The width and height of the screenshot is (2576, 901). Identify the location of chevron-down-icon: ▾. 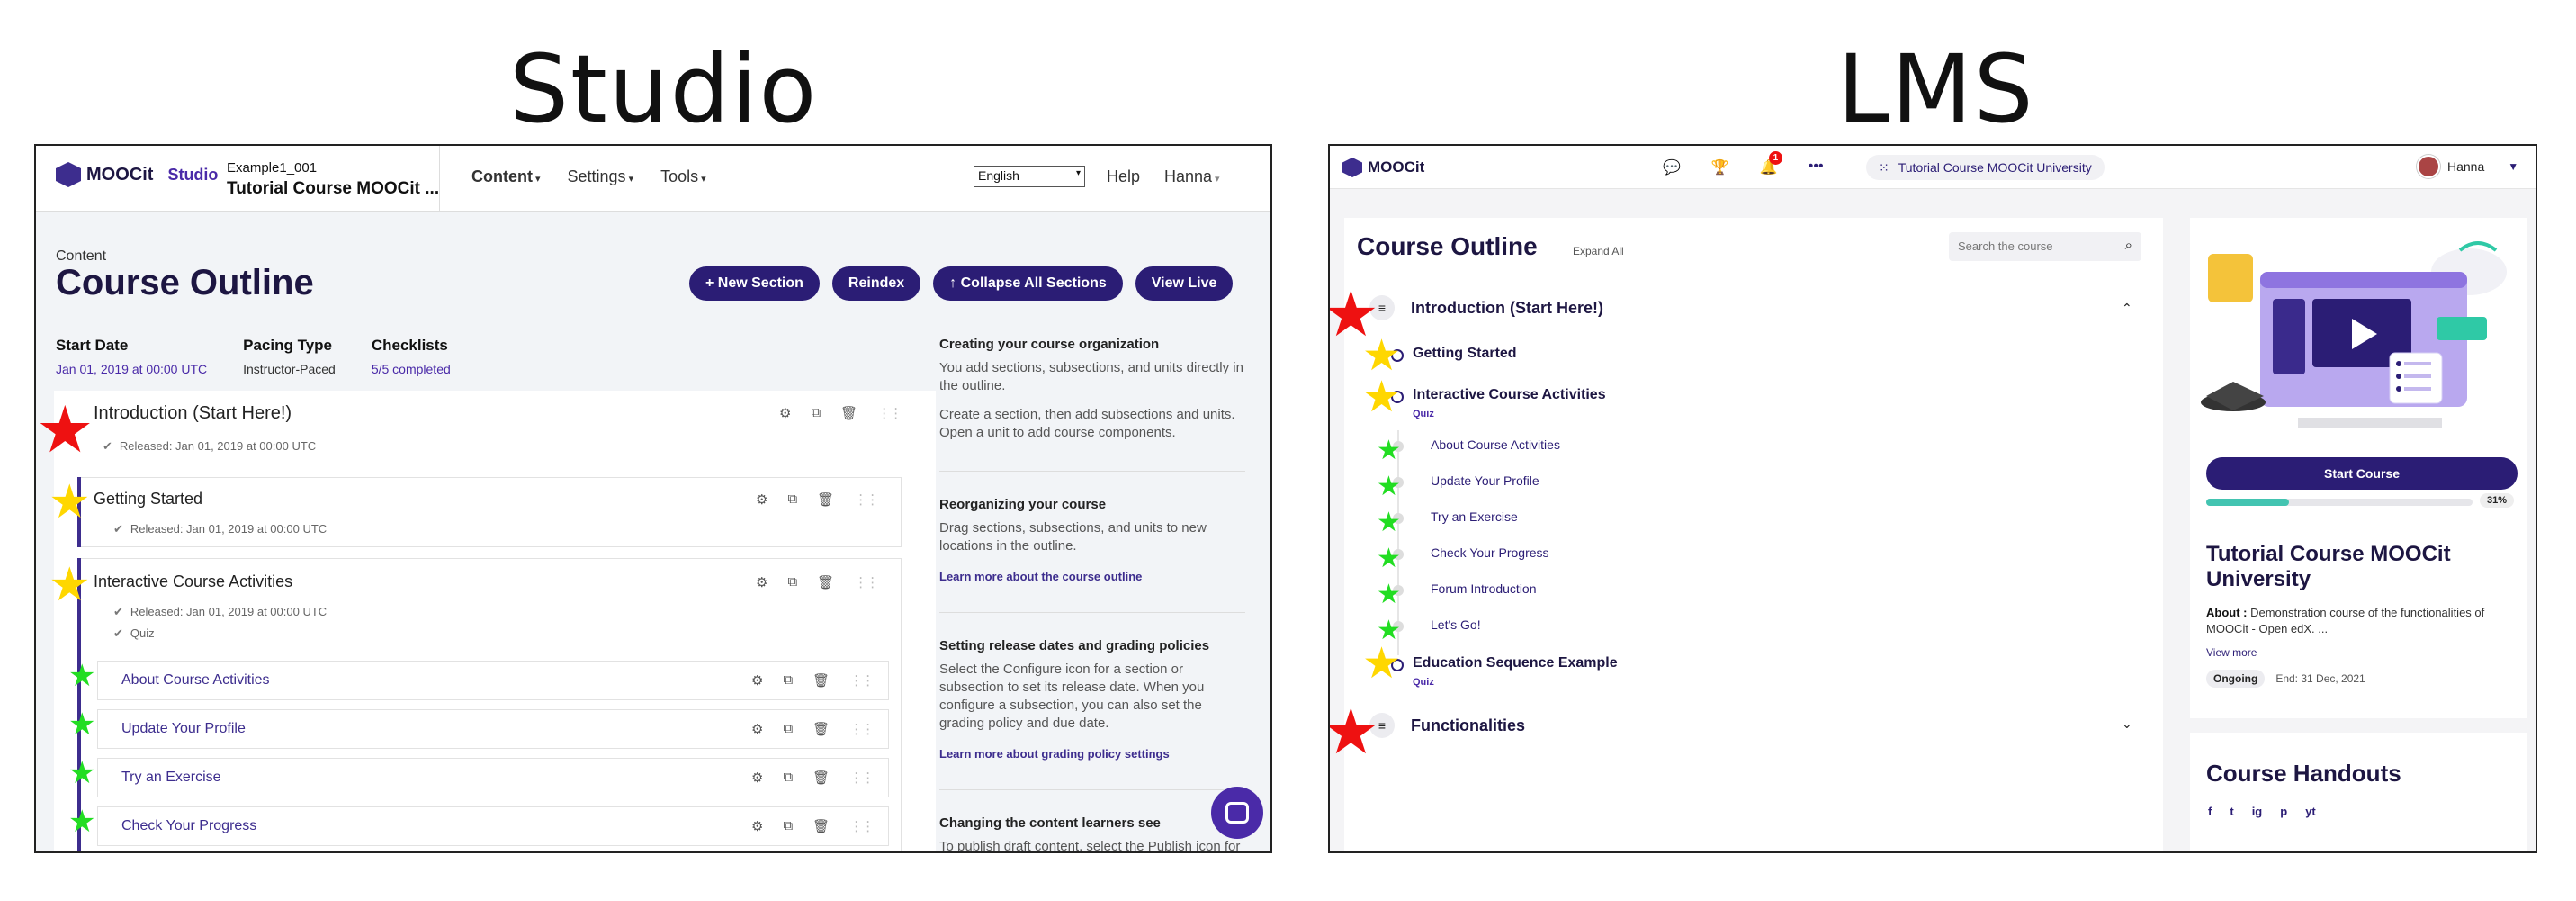
(704, 179).